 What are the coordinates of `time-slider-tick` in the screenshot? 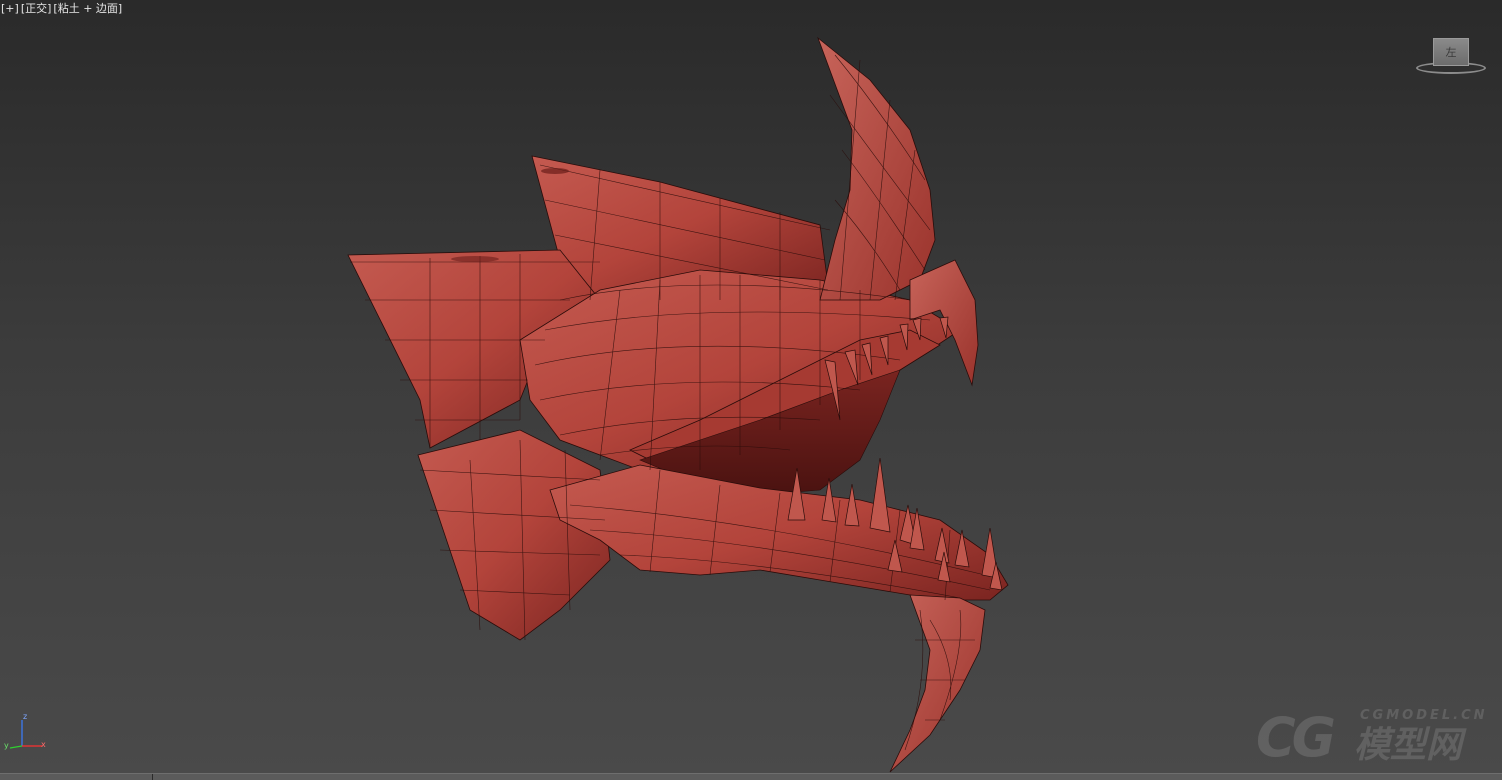 It's located at (152, 777).